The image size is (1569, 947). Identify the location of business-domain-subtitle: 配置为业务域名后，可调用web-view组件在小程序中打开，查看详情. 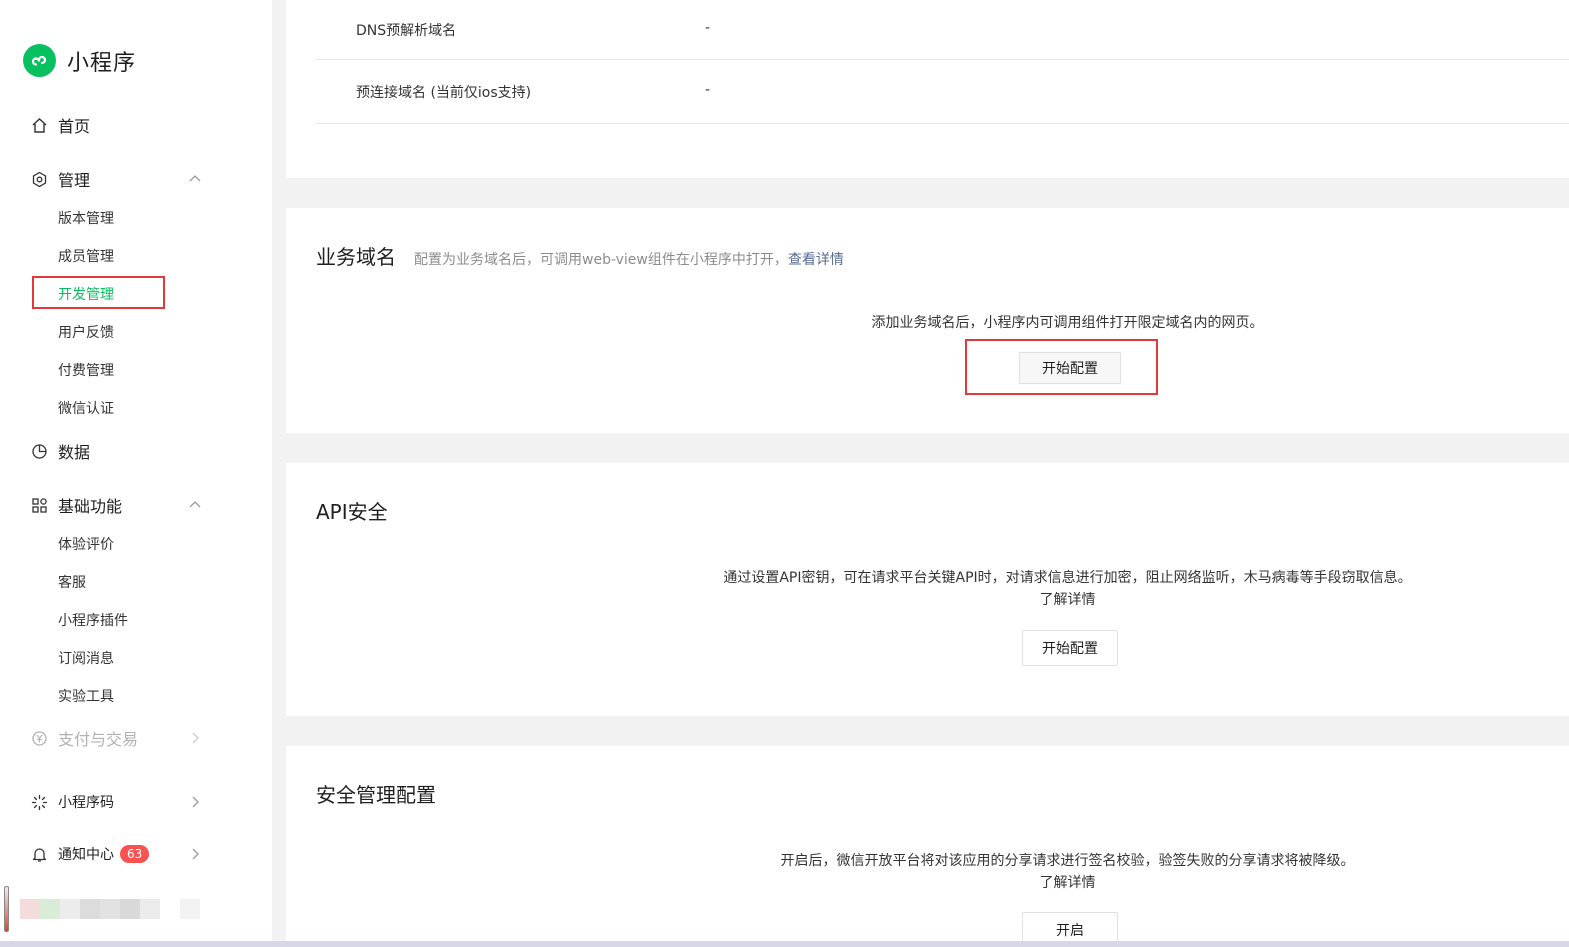
(629, 260).